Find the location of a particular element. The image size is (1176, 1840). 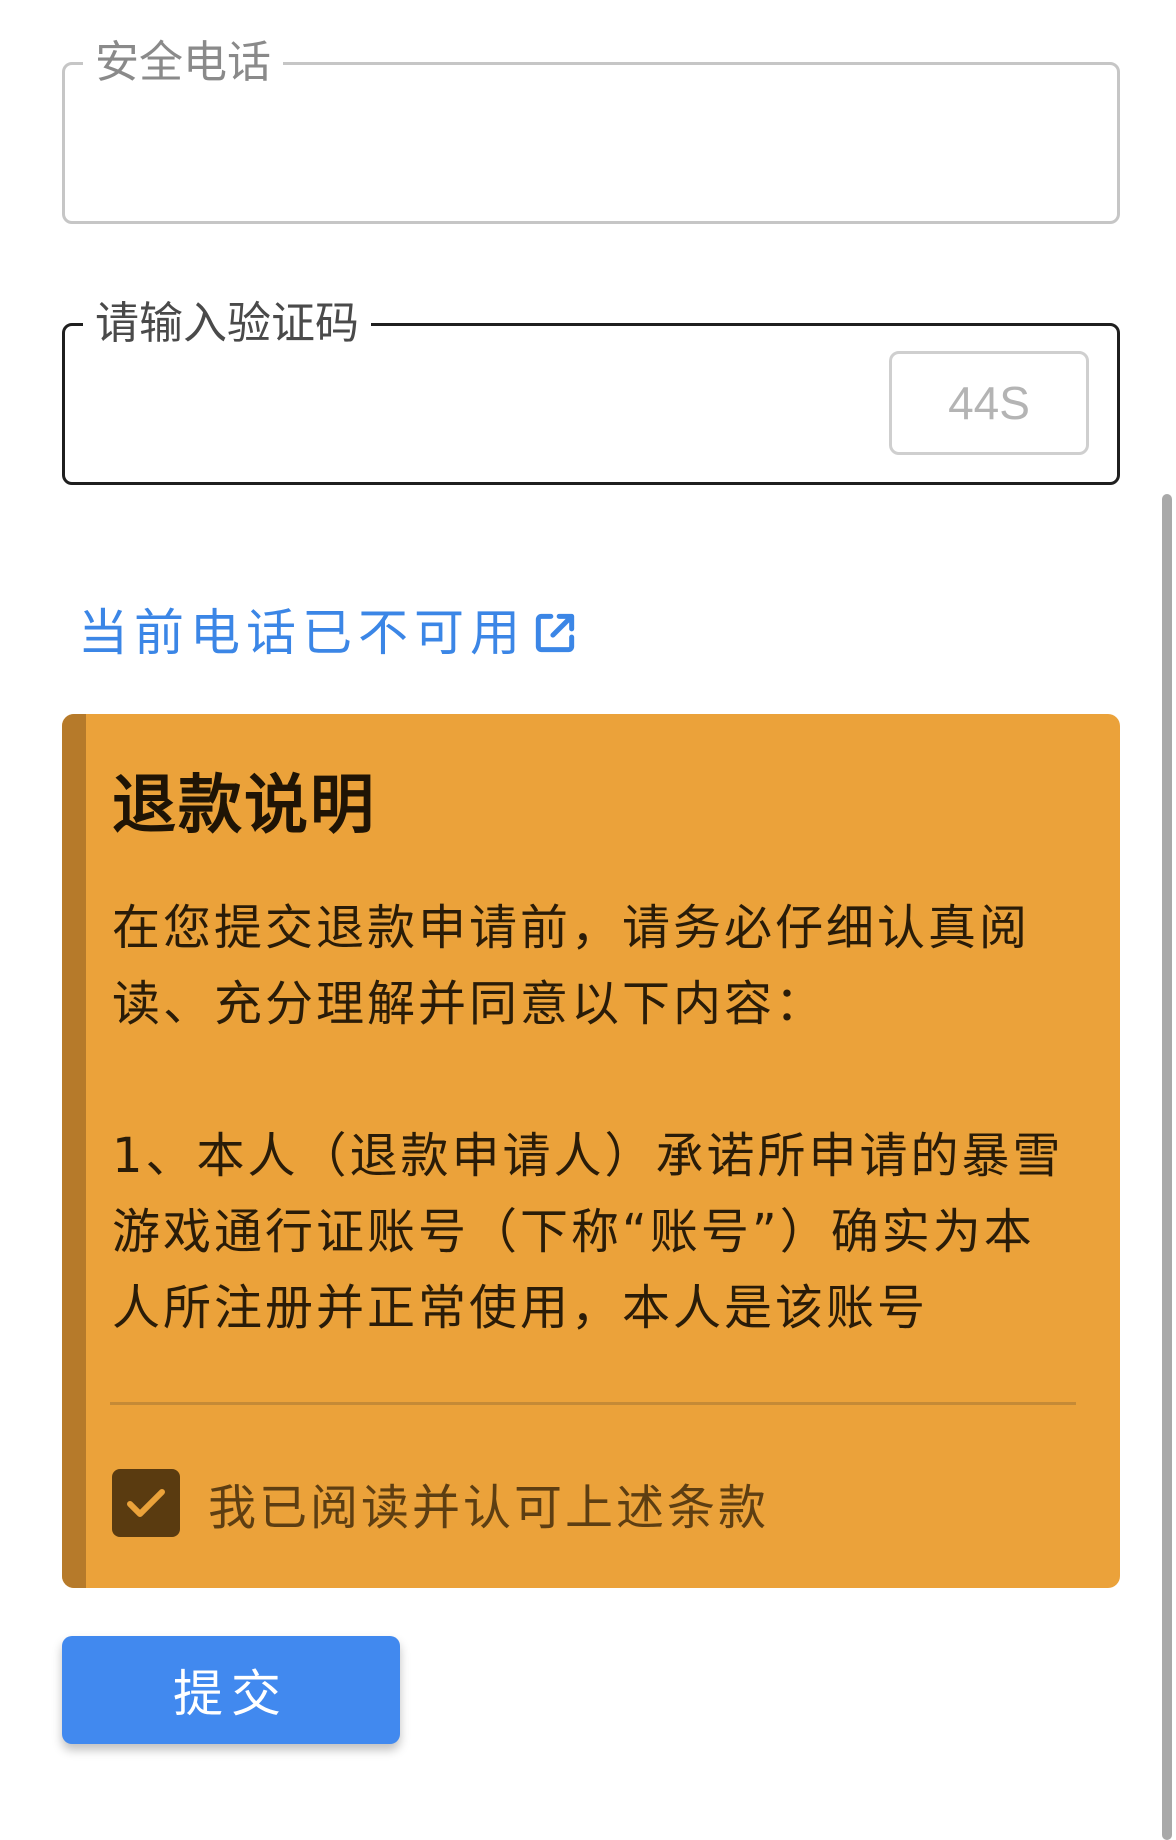

safe-phone-field: 安全电话 is located at coordinates (591, 129).